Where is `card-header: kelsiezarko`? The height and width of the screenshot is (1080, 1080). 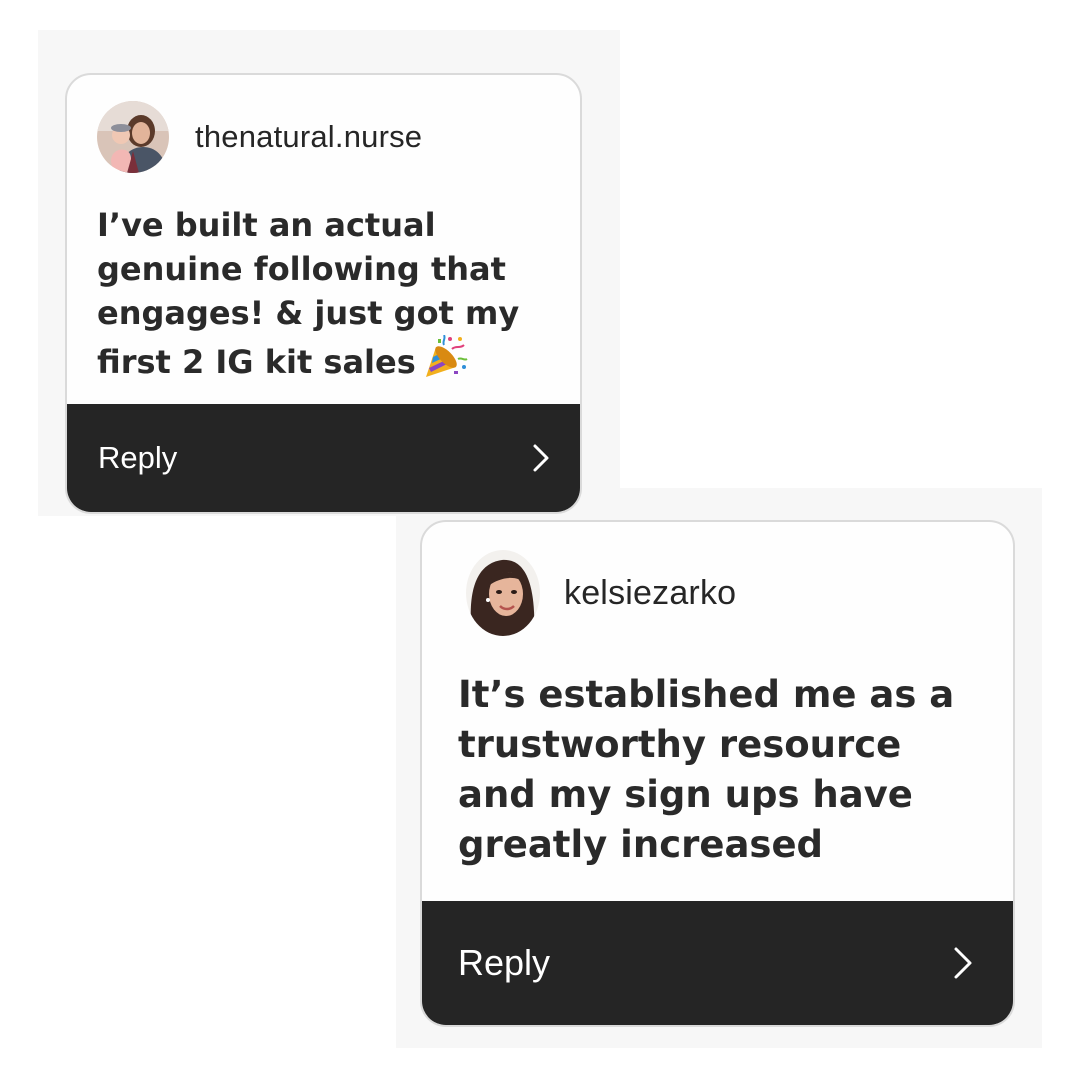
card-header: kelsiezarko is located at coordinates (601, 593).